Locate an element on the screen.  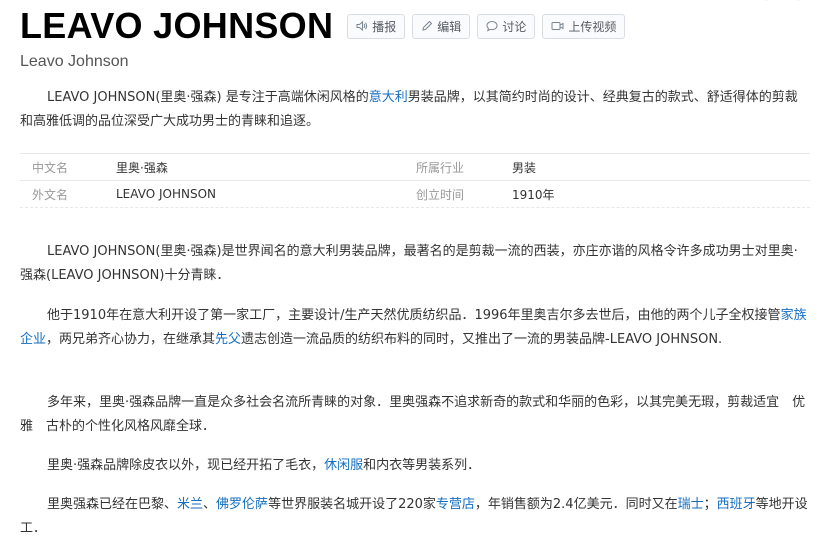
share-icon is located at coordinates (770, 1).